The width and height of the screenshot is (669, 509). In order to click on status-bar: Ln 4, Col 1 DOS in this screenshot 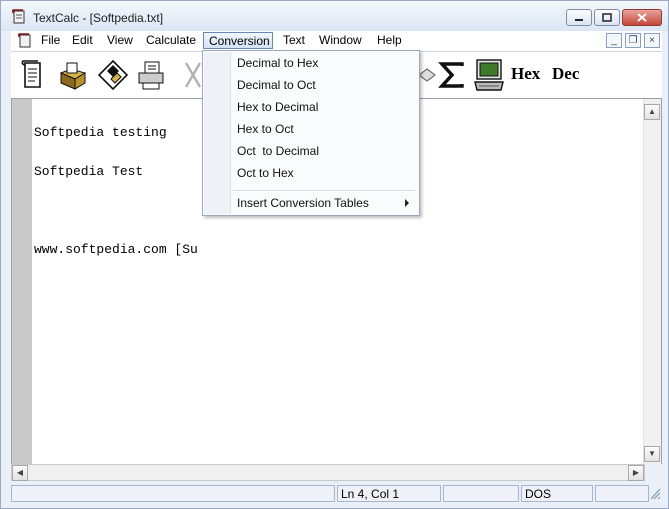, I will do `click(336, 493)`.